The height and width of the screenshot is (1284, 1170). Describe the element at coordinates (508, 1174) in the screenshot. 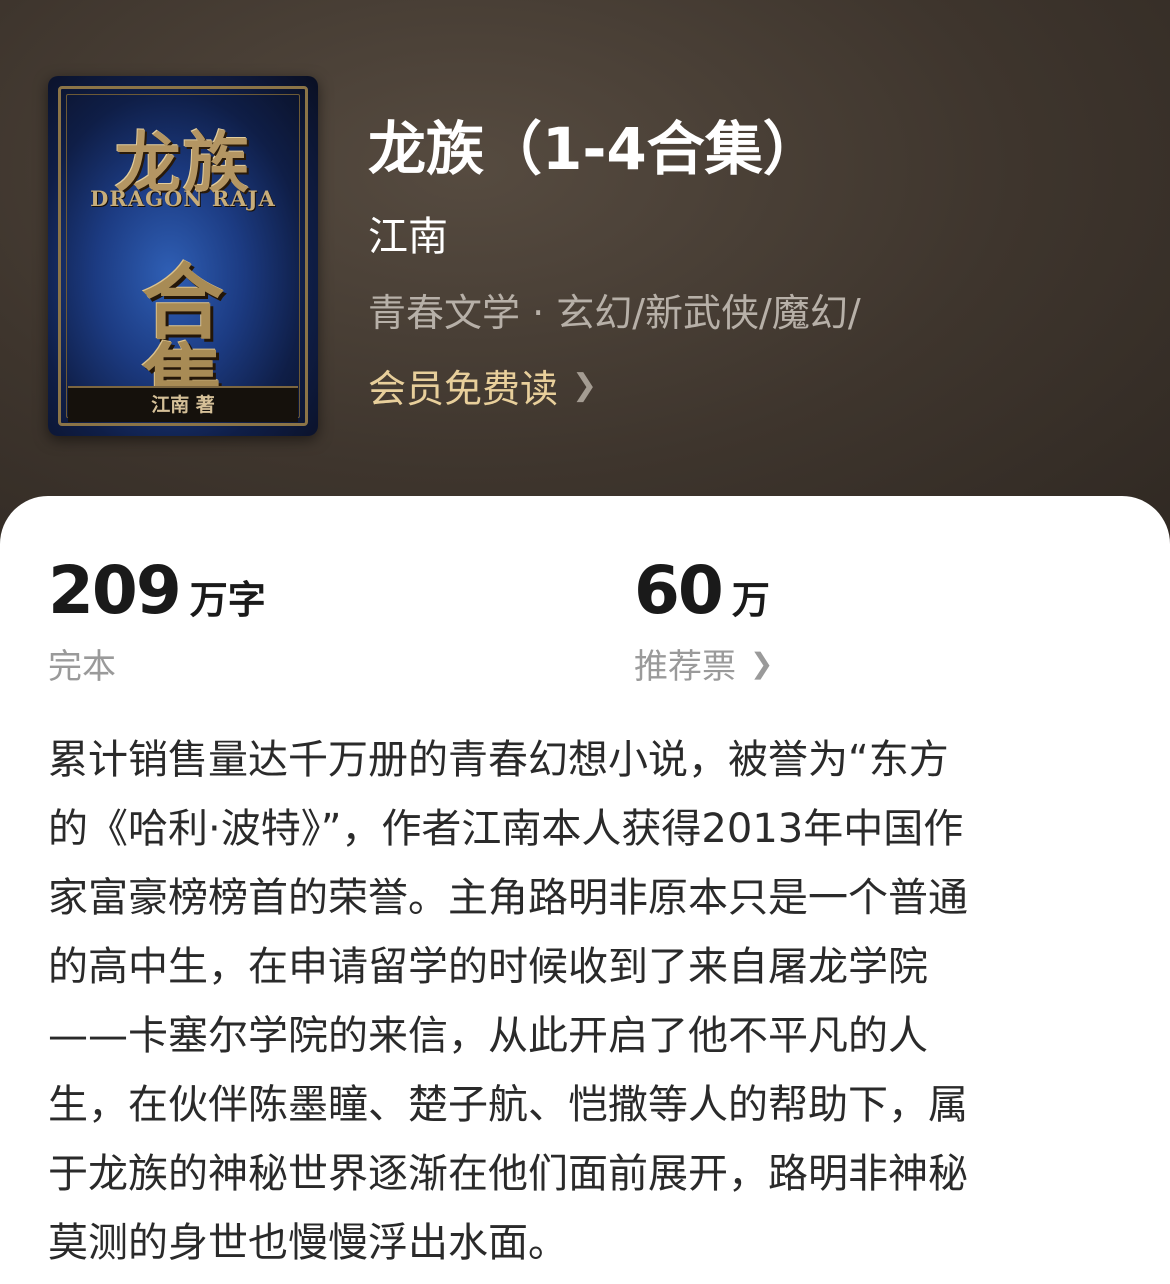

I see `description-line: 于龙族的神秘世界逐渐在他们面前展开，路明非神秘` at that location.